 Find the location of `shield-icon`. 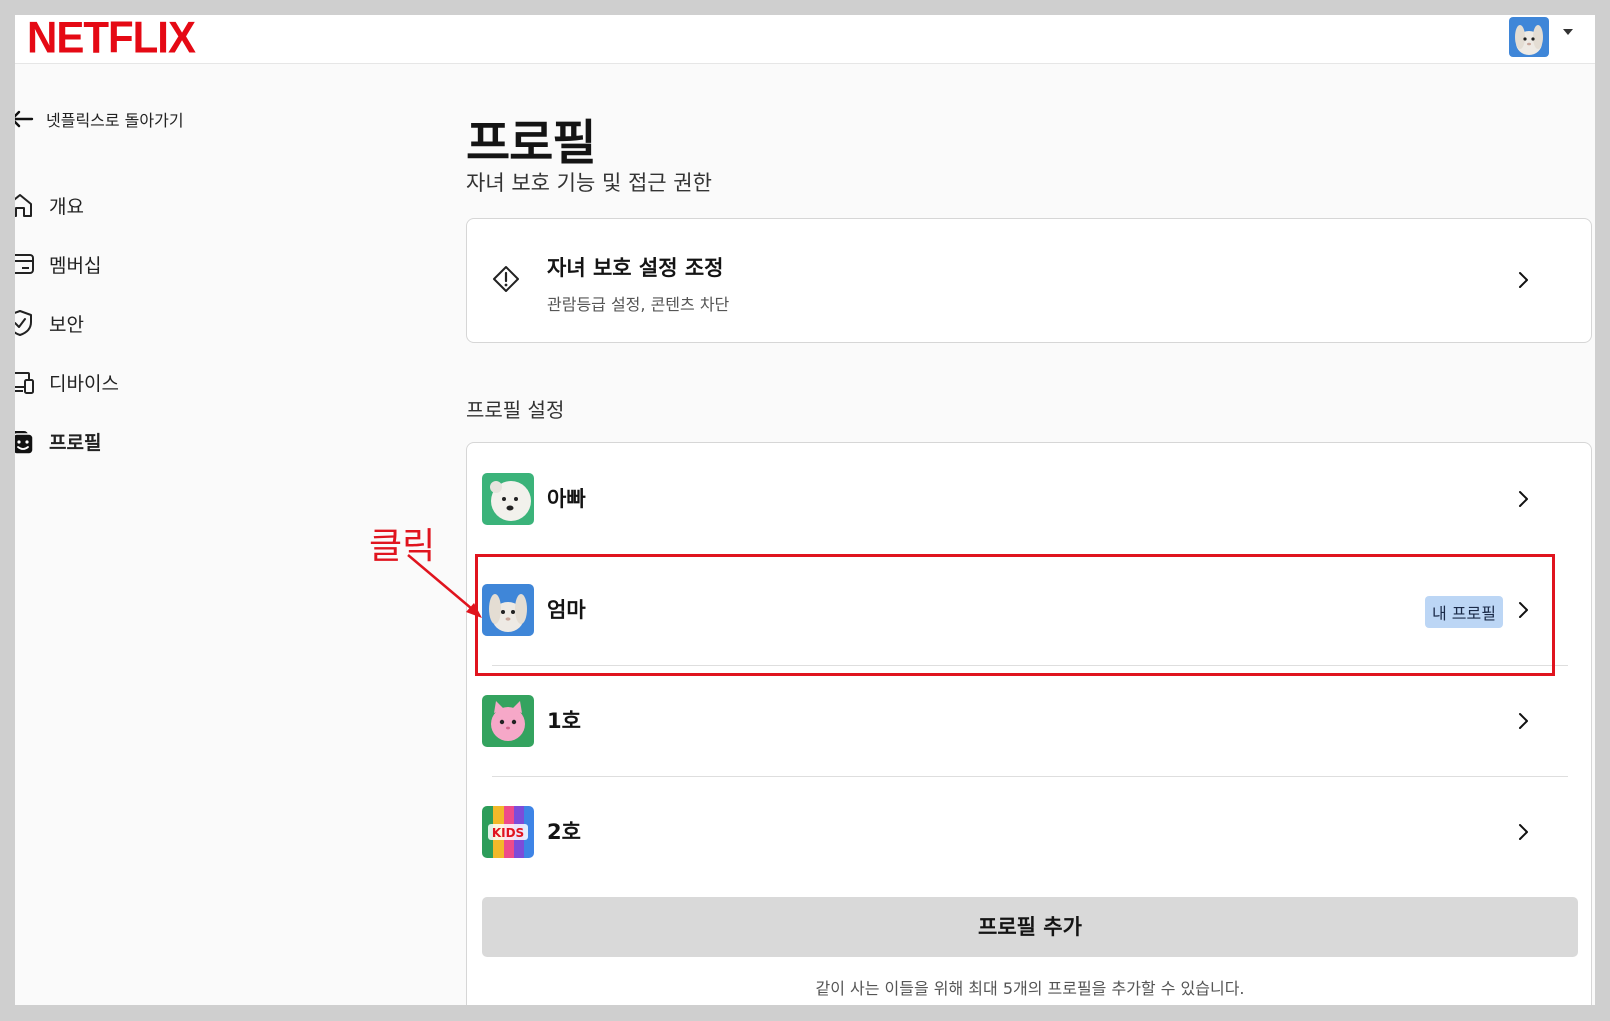

shield-icon is located at coordinates (23, 323).